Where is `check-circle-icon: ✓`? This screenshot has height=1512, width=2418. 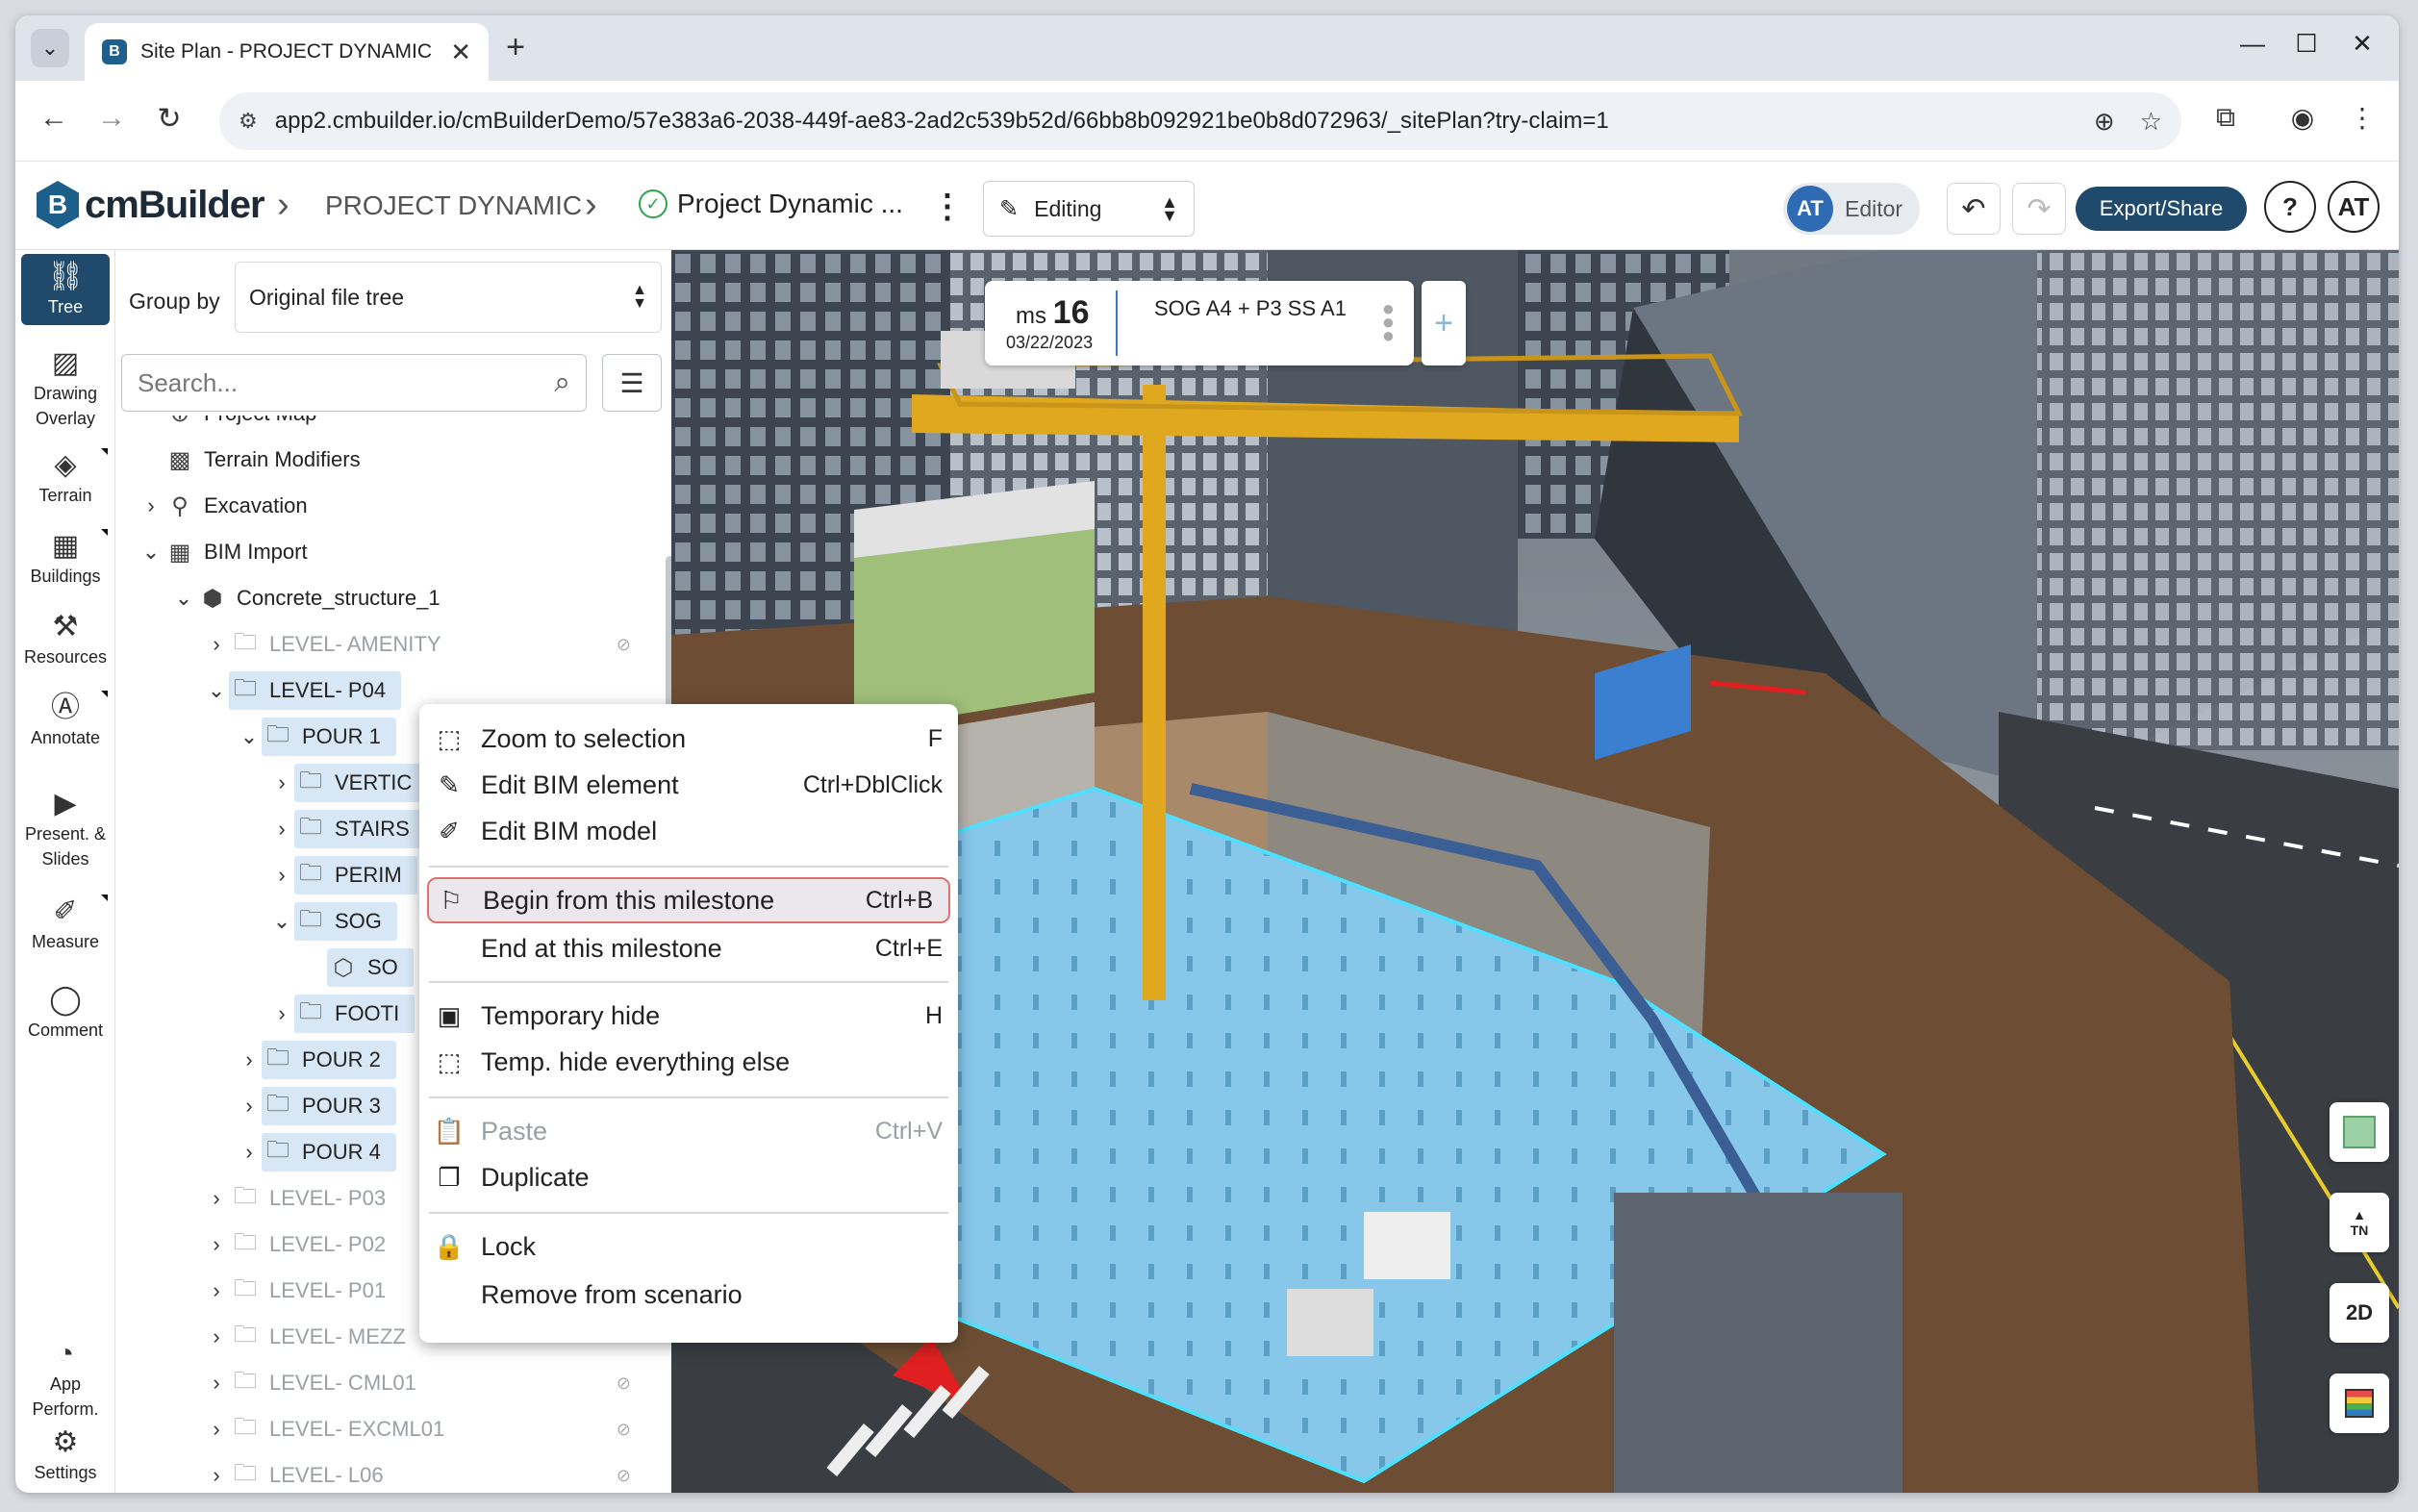
check-circle-icon: ✓ is located at coordinates (653, 204).